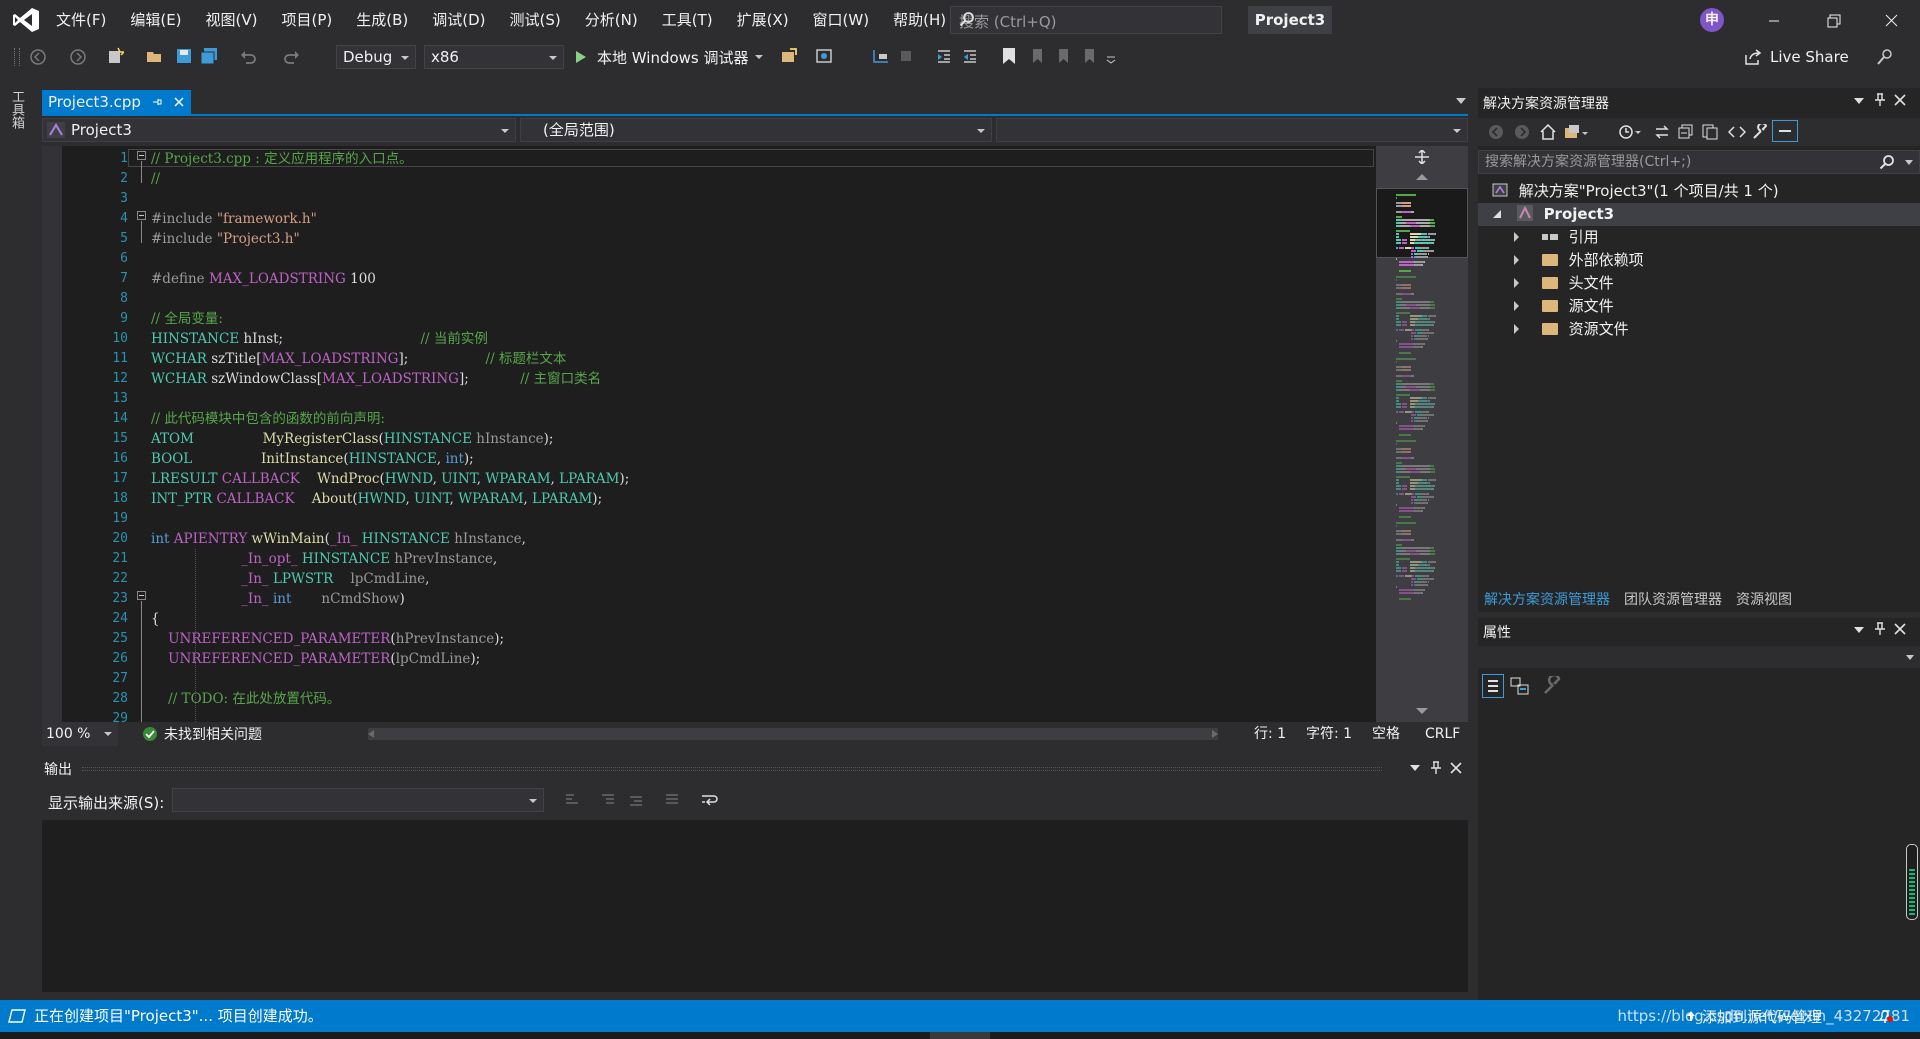 The height and width of the screenshot is (1039, 1920). What do you see at coordinates (1547, 599) in the screenshot?
I see `tab-solution-explorer: 解决方案资源管理器` at bounding box center [1547, 599].